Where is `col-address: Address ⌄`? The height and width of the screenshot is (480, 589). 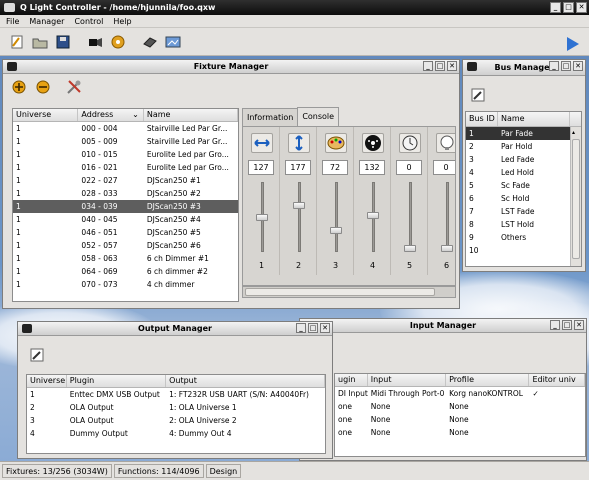 col-address: Address ⌄ is located at coordinates (111, 115).